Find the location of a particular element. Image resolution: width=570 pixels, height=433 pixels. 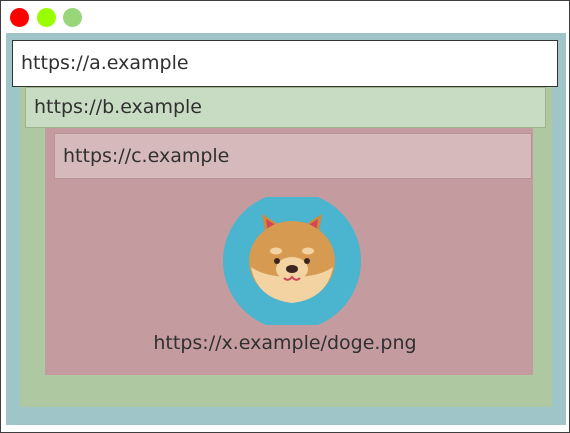

shiba-dog-icon is located at coordinates (292, 261).